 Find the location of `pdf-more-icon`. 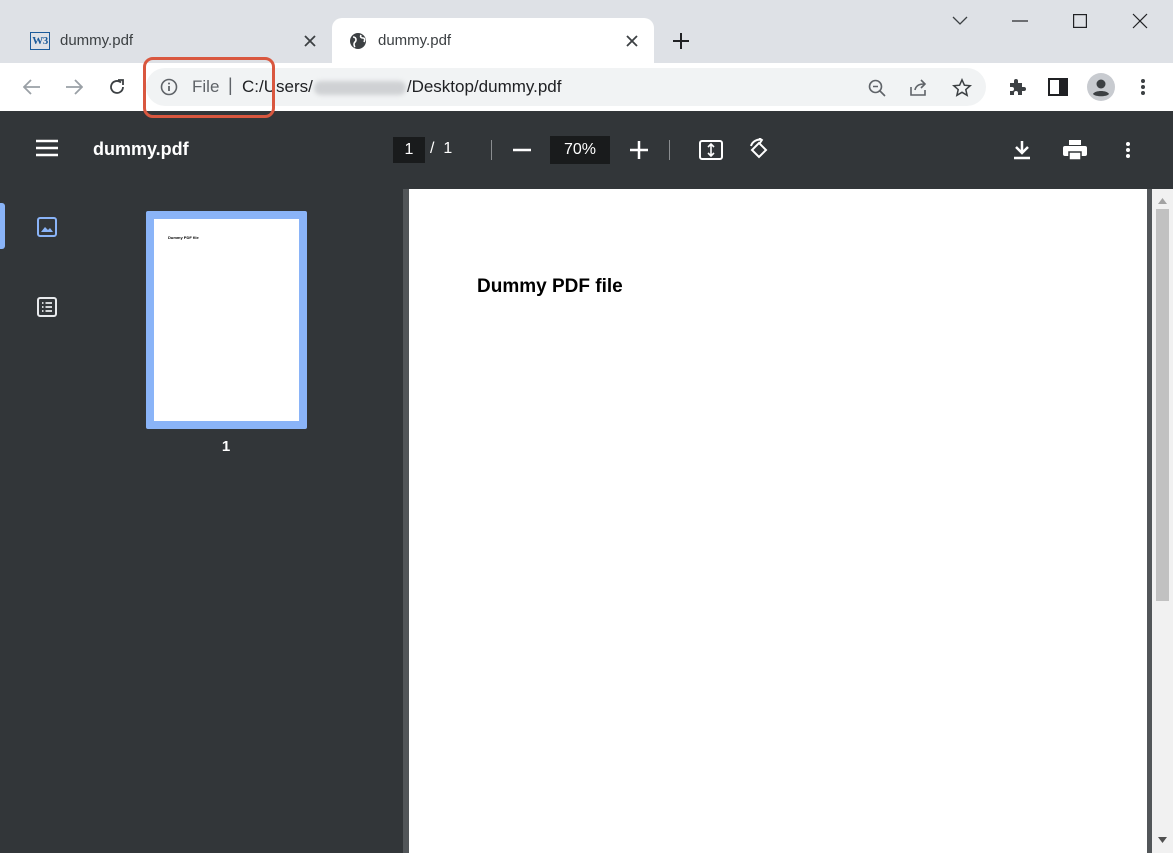

pdf-more-icon is located at coordinates (1128, 150).